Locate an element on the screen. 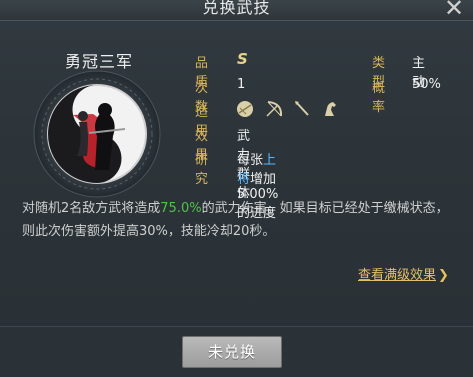 This screenshot has height=377, width=473. desc-damage-pct: 75.0% is located at coordinates (181, 208).